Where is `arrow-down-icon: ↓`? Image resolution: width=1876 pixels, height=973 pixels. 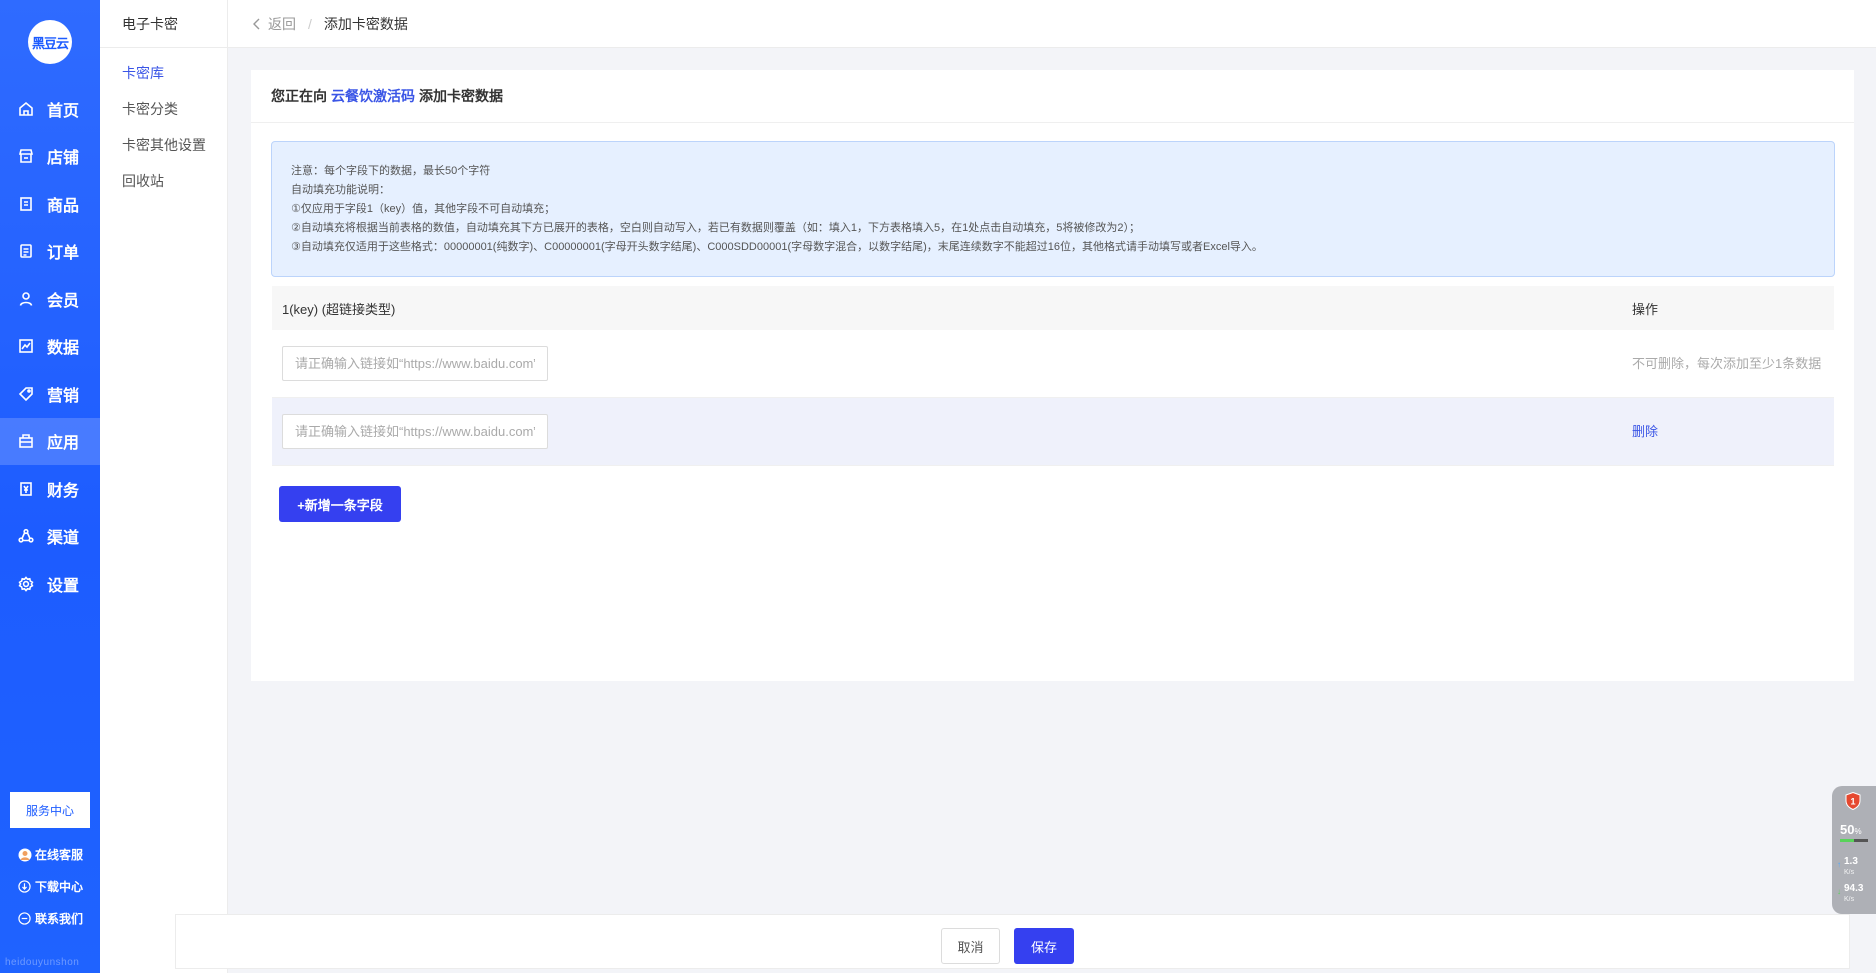 arrow-down-icon: ↓ is located at coordinates (1839, 891).